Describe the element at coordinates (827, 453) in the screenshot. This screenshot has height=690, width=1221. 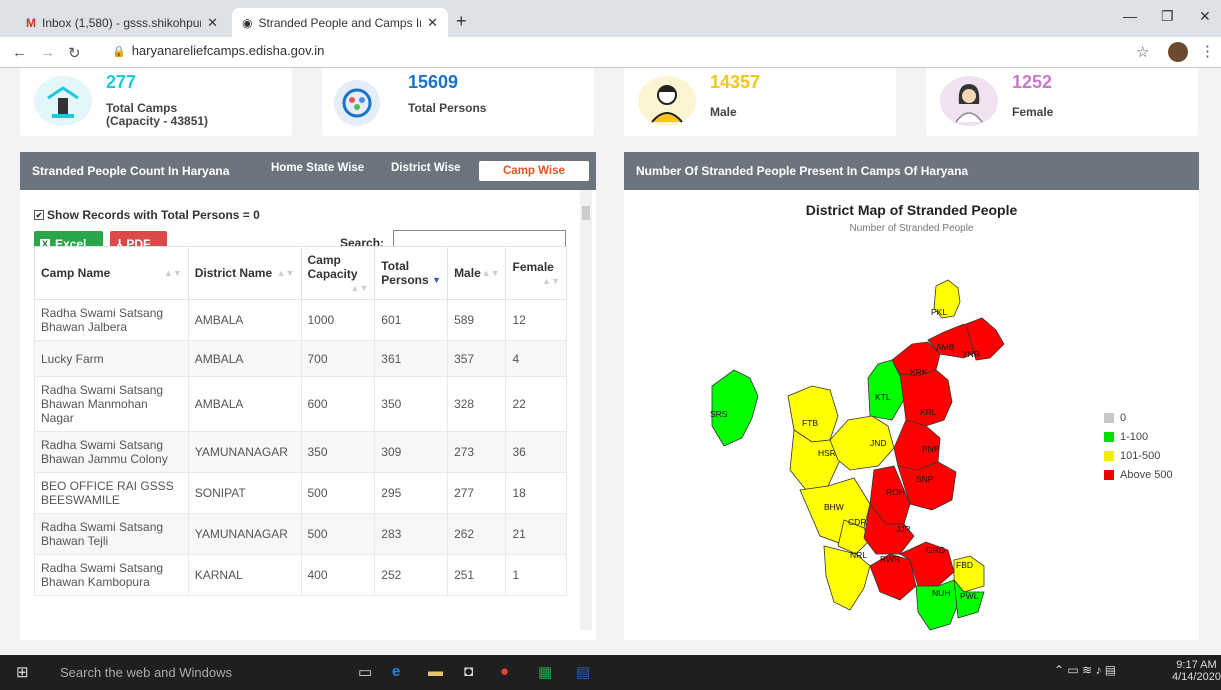
I see `district-label-hsr: HSR` at that location.